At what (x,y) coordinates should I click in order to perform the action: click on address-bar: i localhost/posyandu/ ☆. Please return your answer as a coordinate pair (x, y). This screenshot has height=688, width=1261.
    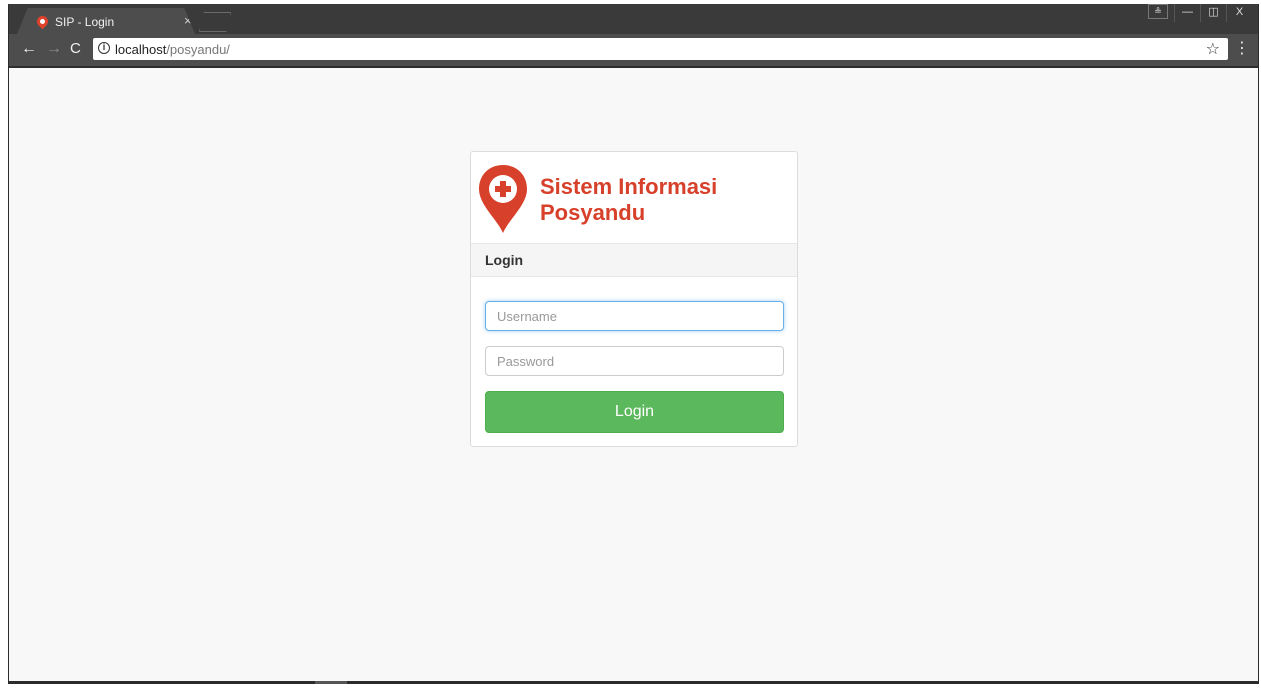
    Looking at the image, I should click on (660, 49).